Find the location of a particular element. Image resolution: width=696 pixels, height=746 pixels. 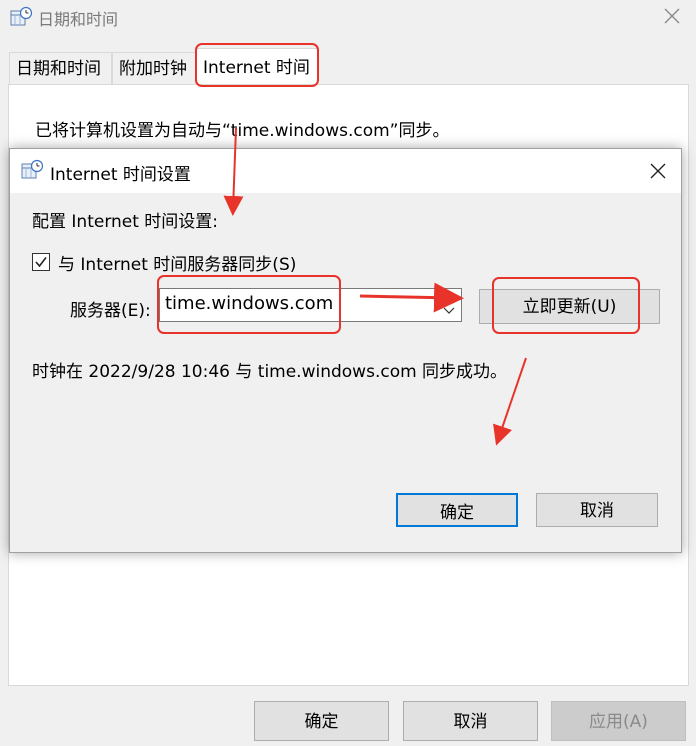

server-combobox: time.windows.com is located at coordinates (310, 305).